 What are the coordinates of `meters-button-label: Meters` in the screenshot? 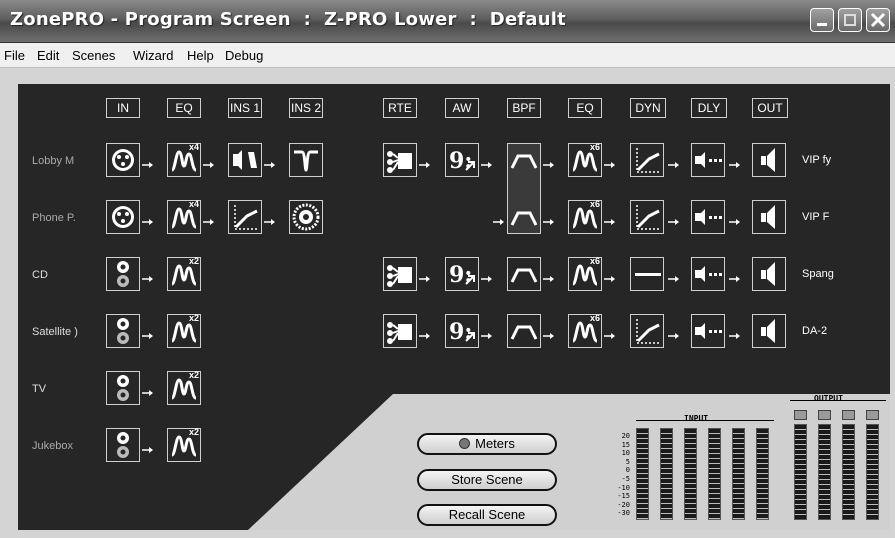 It's located at (495, 443).